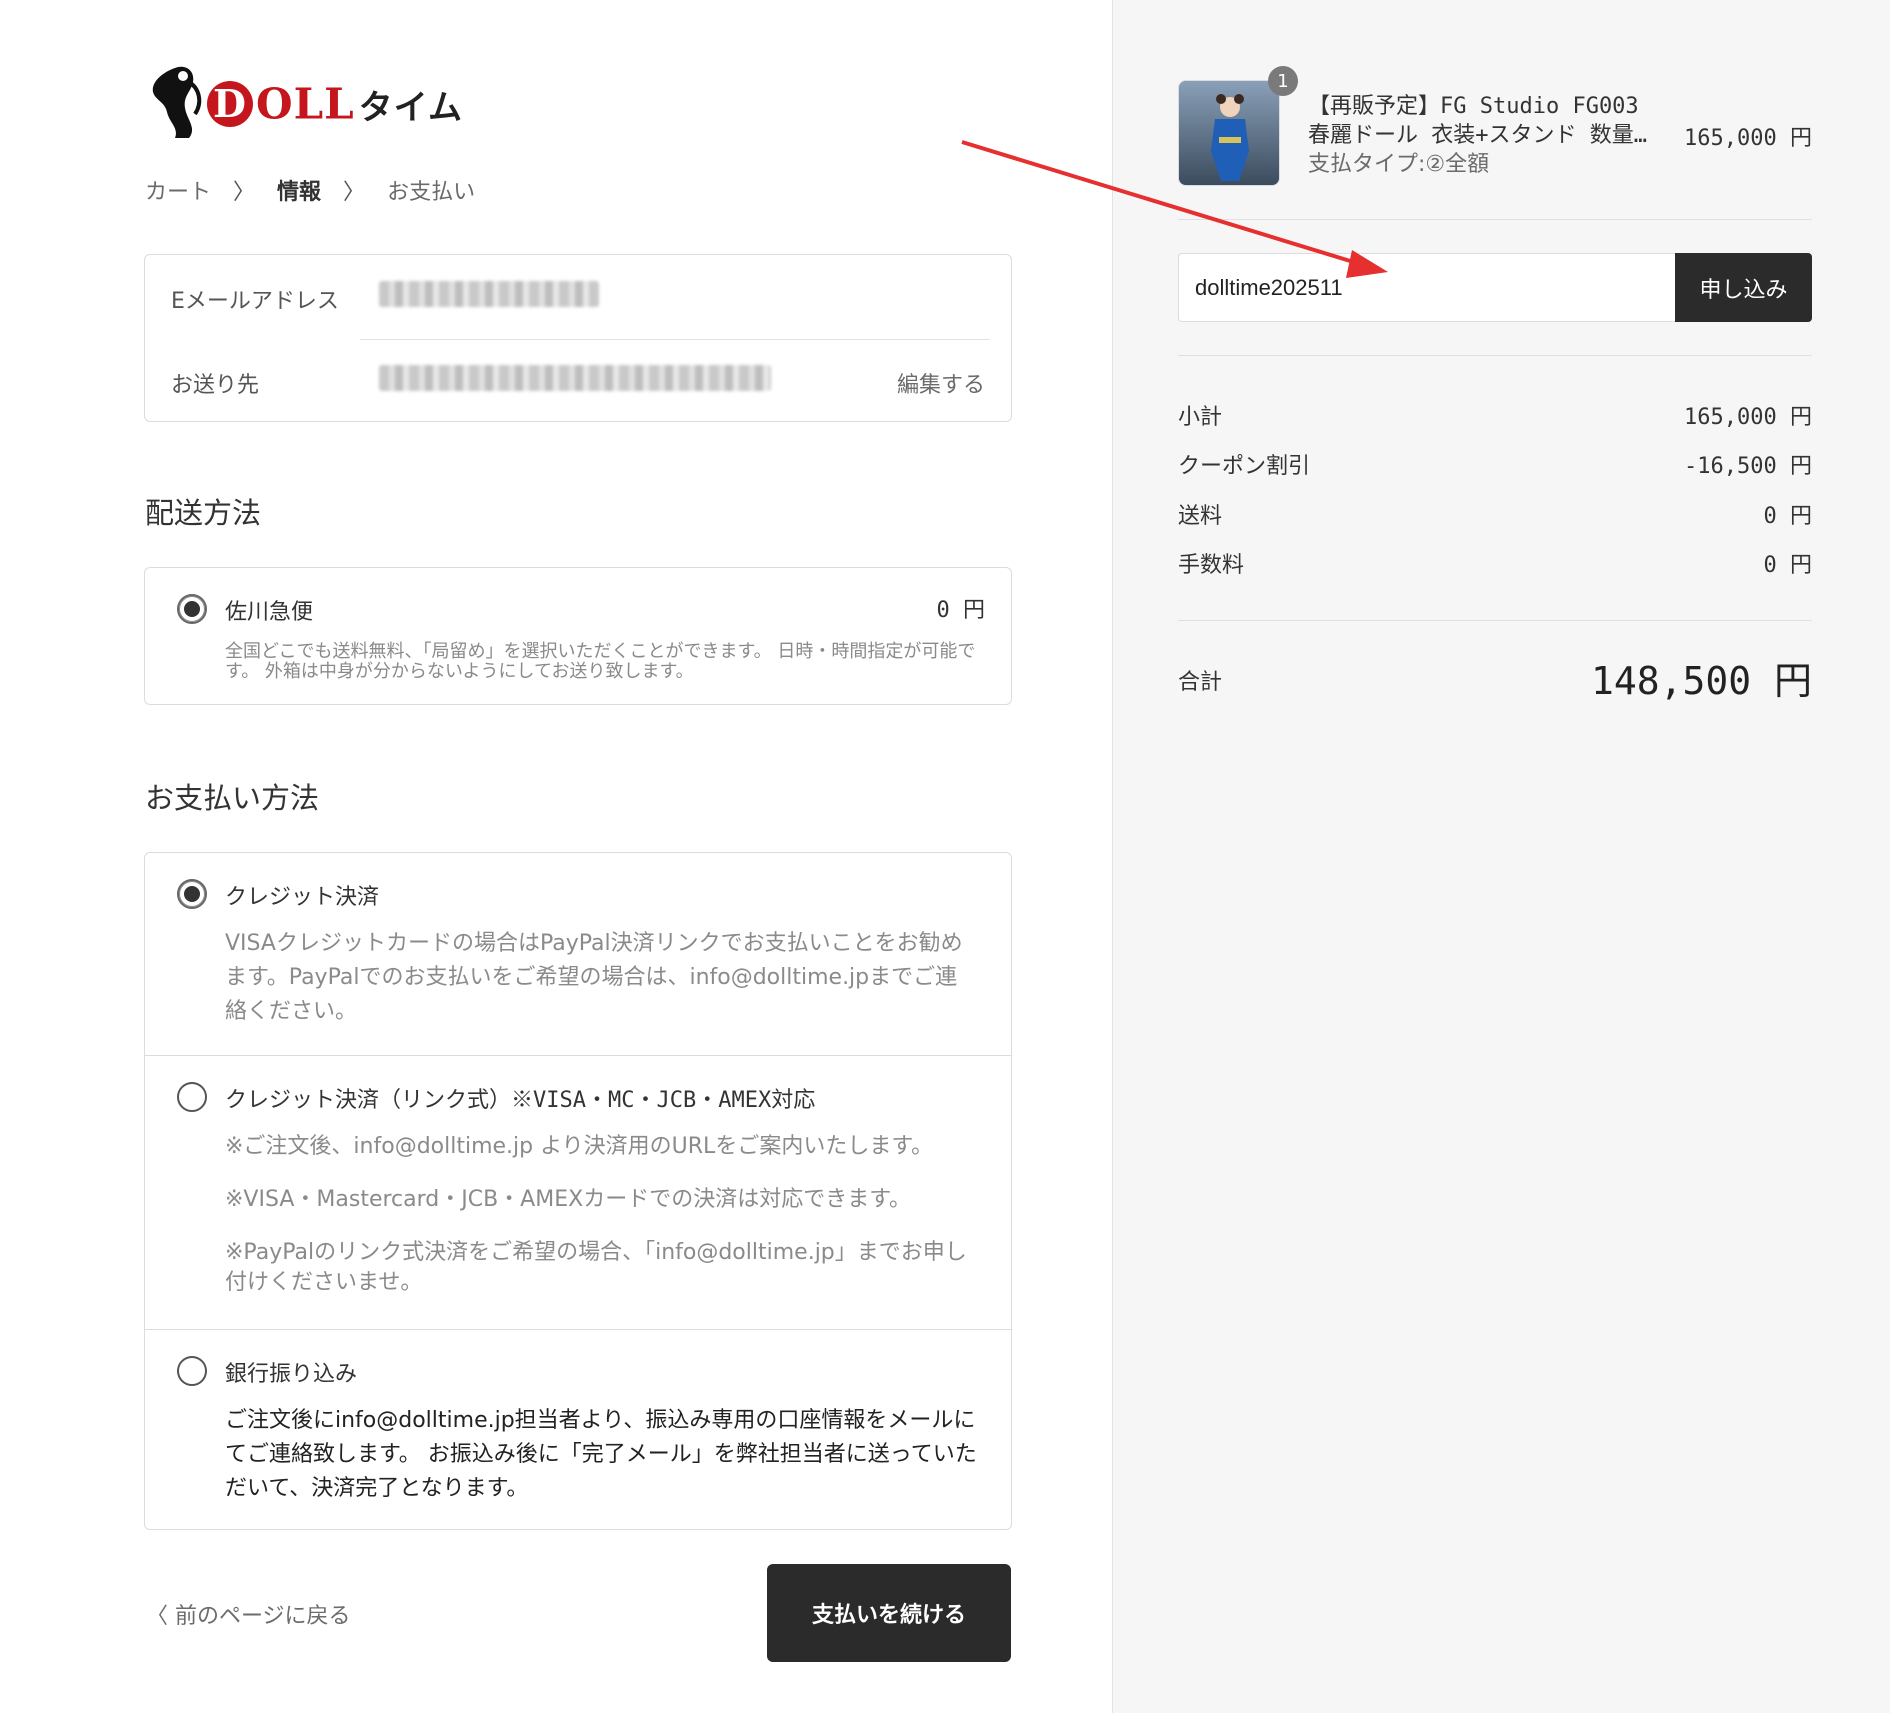  I want to click on payment-option-title: クレジット決済（リンク式）※VISA・MC・JCB・AMEX対応, so click(520, 1100).